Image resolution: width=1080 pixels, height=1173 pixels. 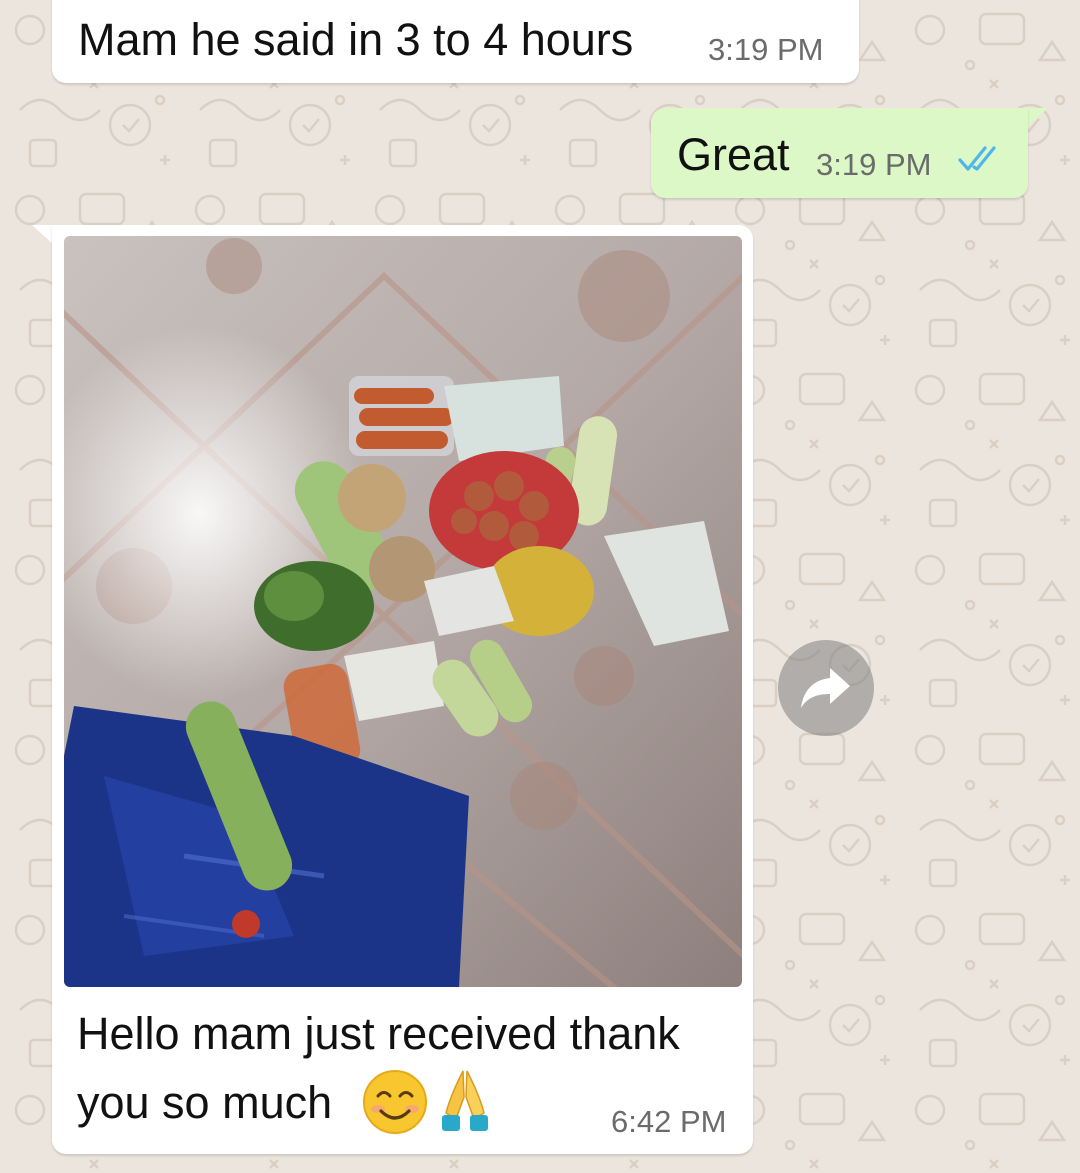 I want to click on message-caption-line: Hello mam just received thank, so click(x=378, y=1033).